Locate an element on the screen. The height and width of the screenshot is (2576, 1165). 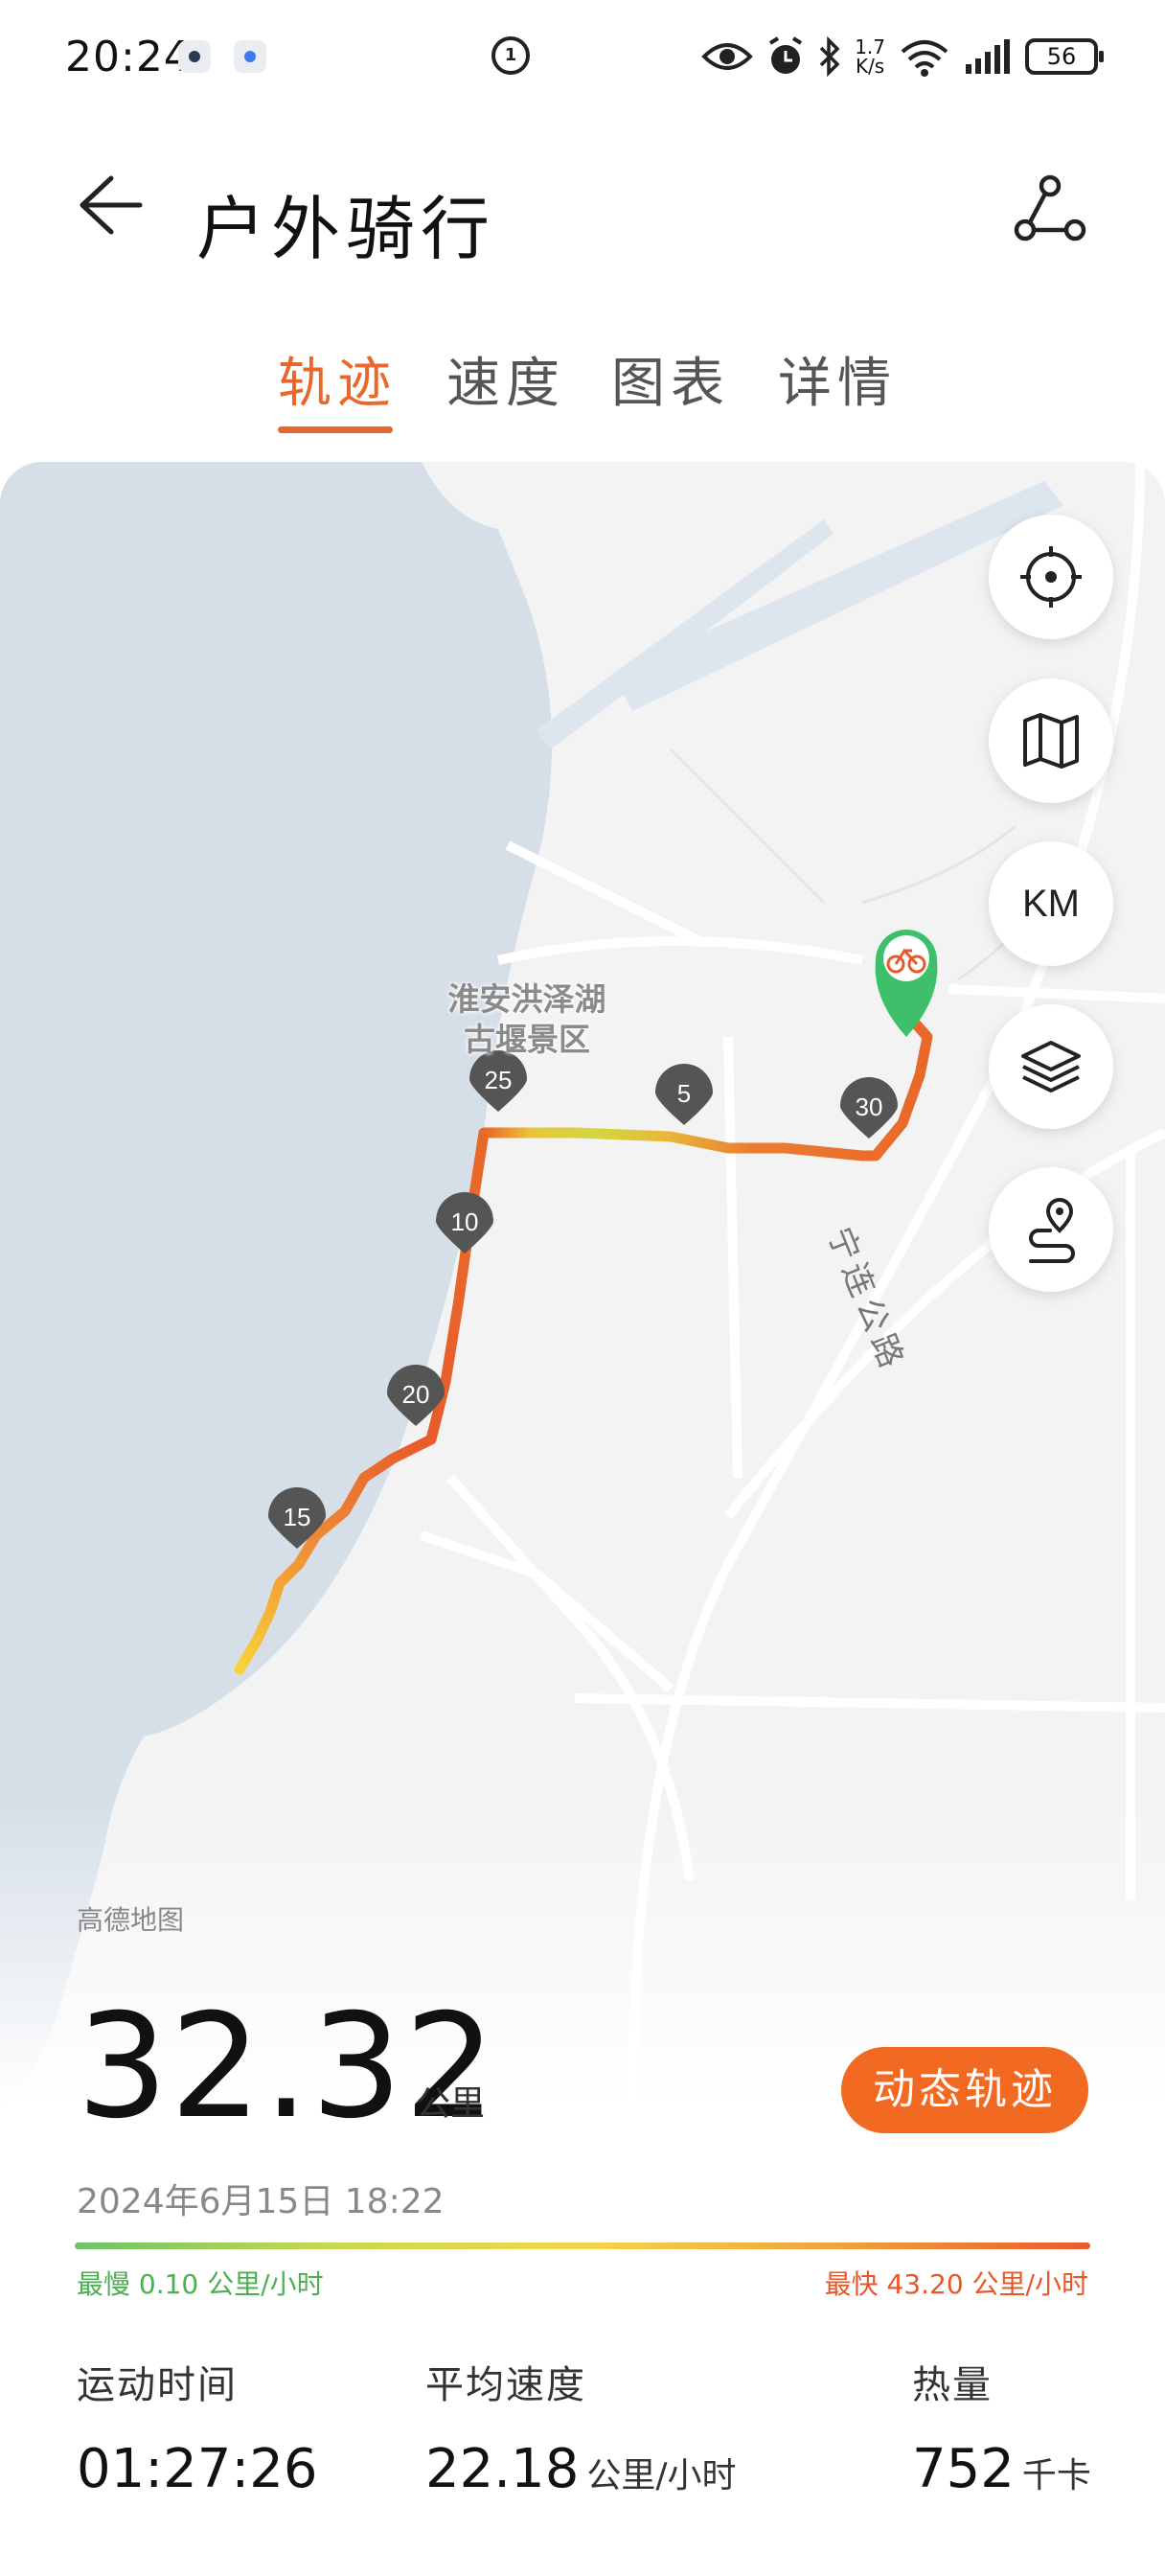
stat-label: 运动时间 is located at coordinates (157, 2385).